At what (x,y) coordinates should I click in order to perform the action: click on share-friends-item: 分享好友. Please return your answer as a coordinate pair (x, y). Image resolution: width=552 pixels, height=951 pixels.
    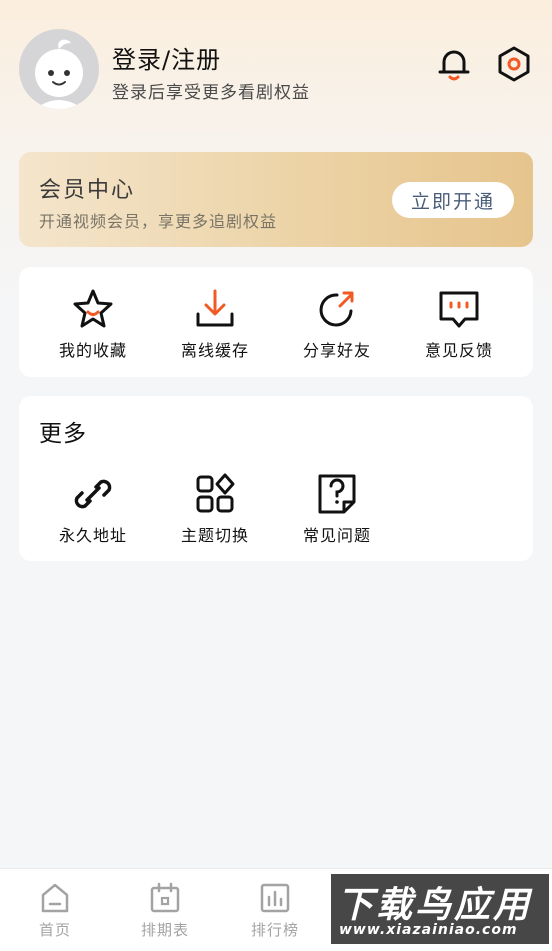
    Looking at the image, I should click on (337, 332).